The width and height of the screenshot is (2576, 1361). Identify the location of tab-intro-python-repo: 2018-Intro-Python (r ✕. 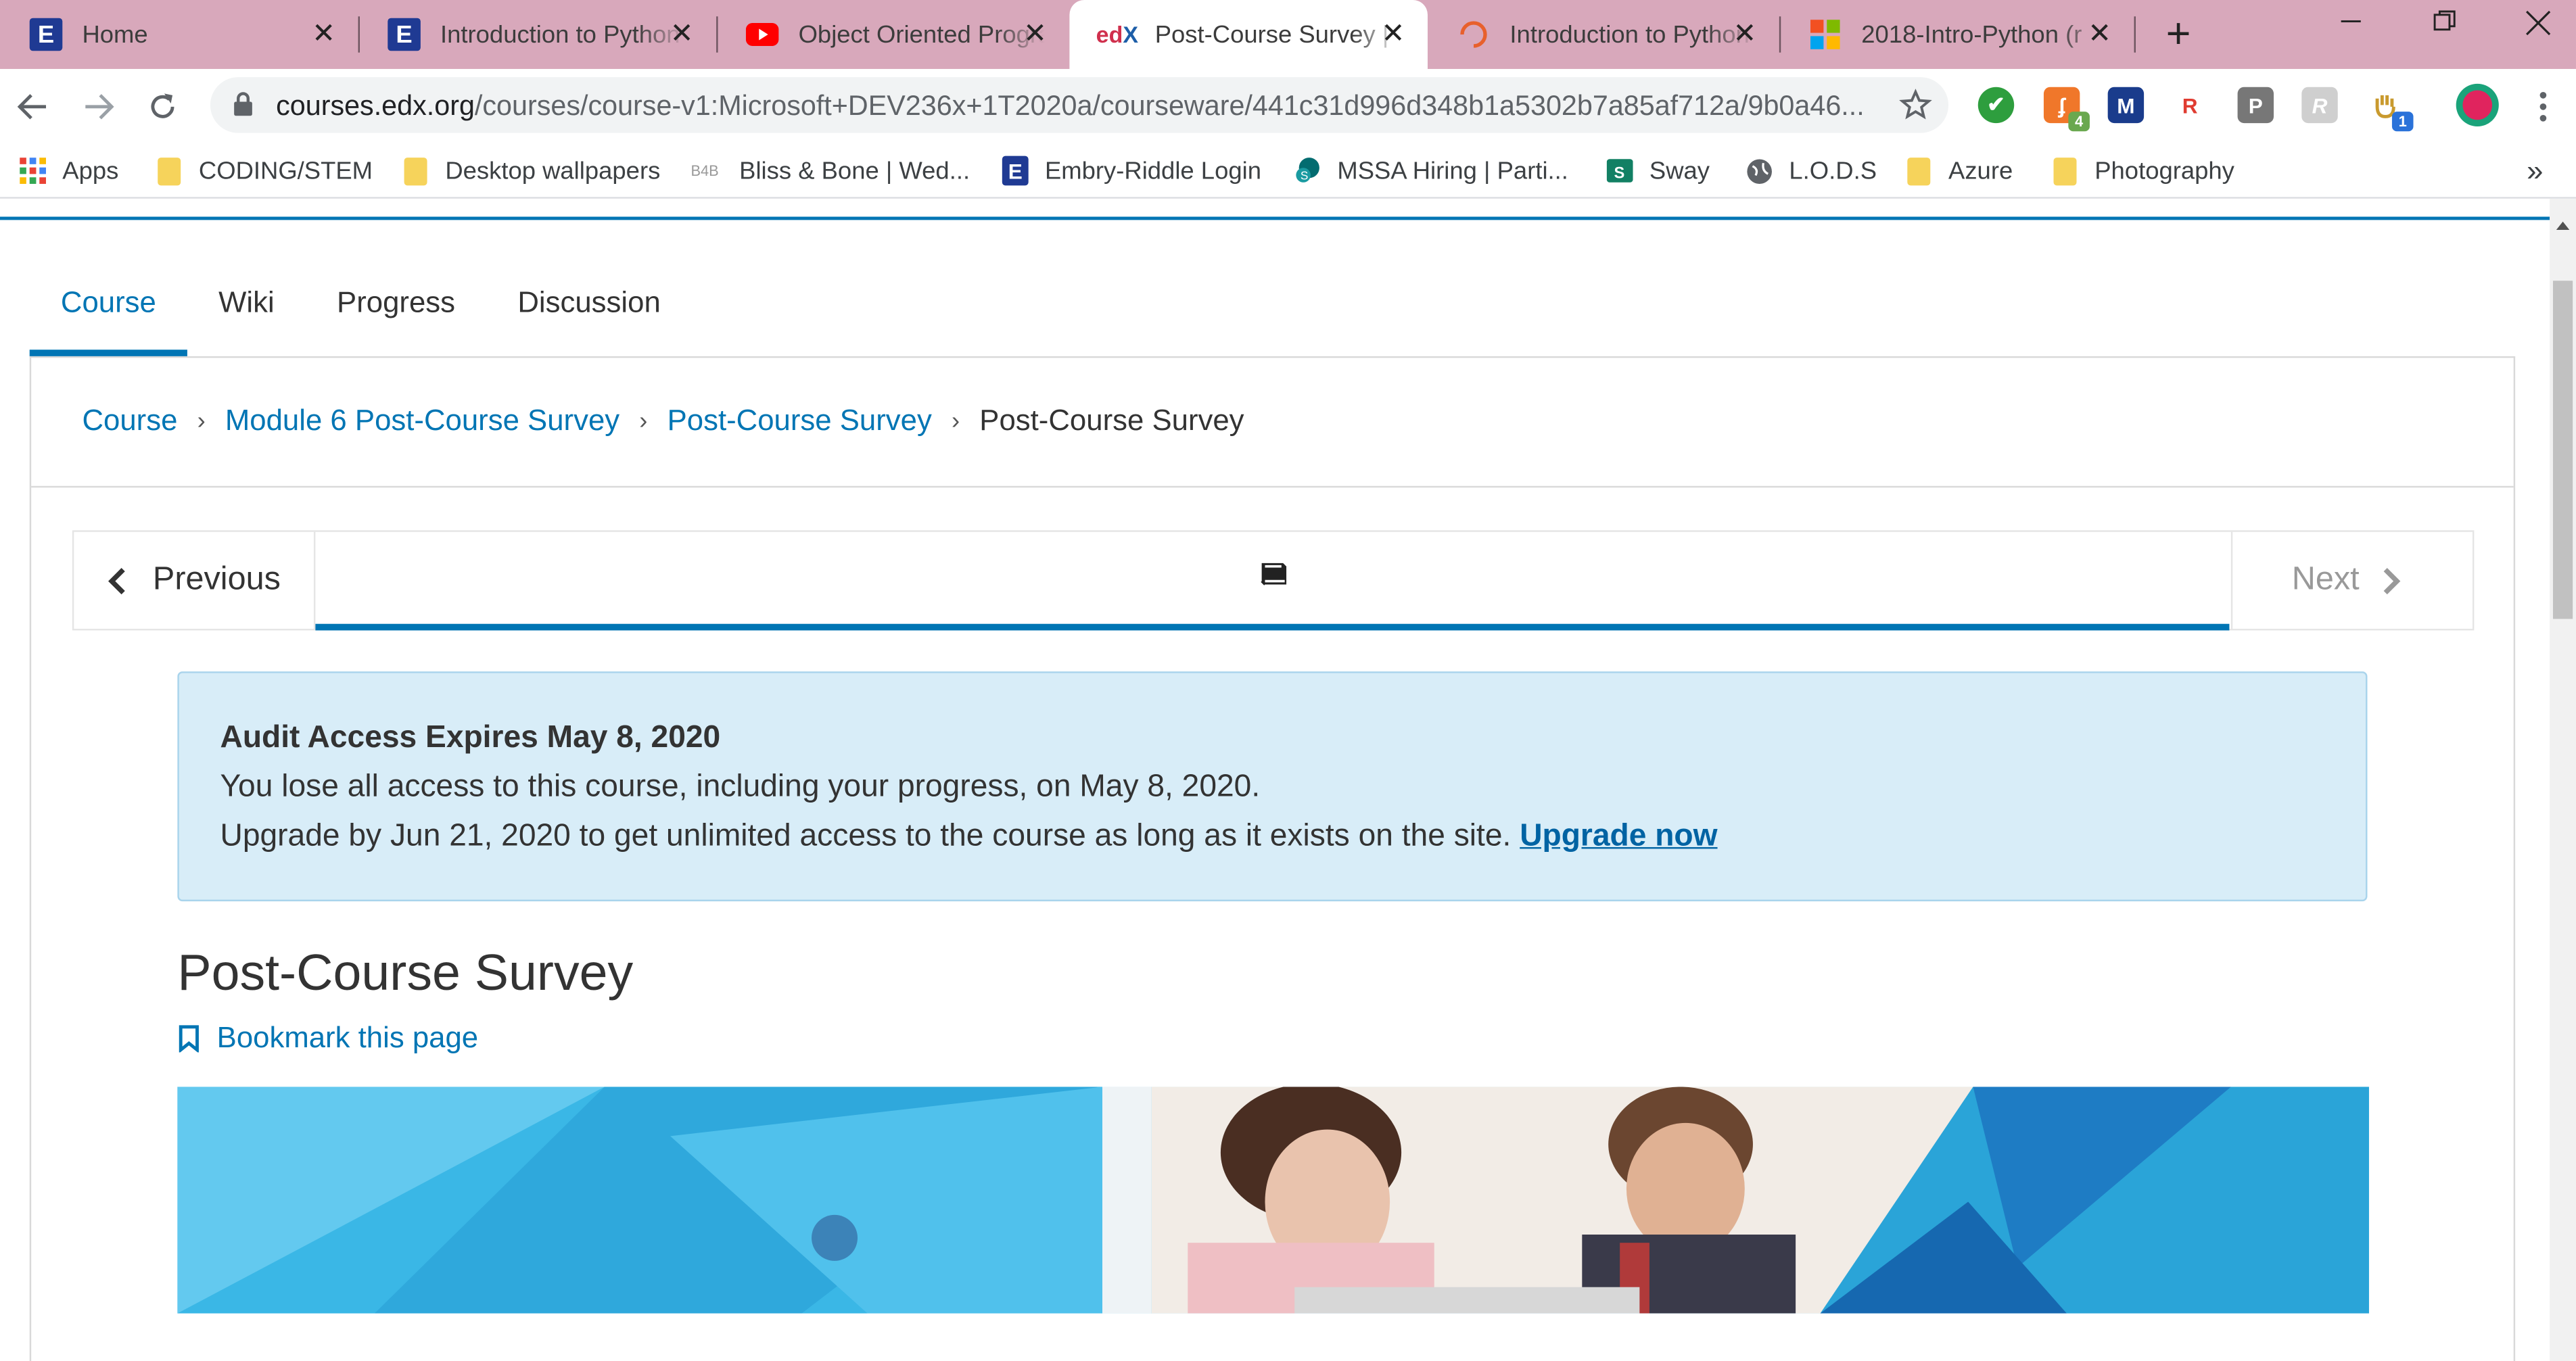
(1957, 34).